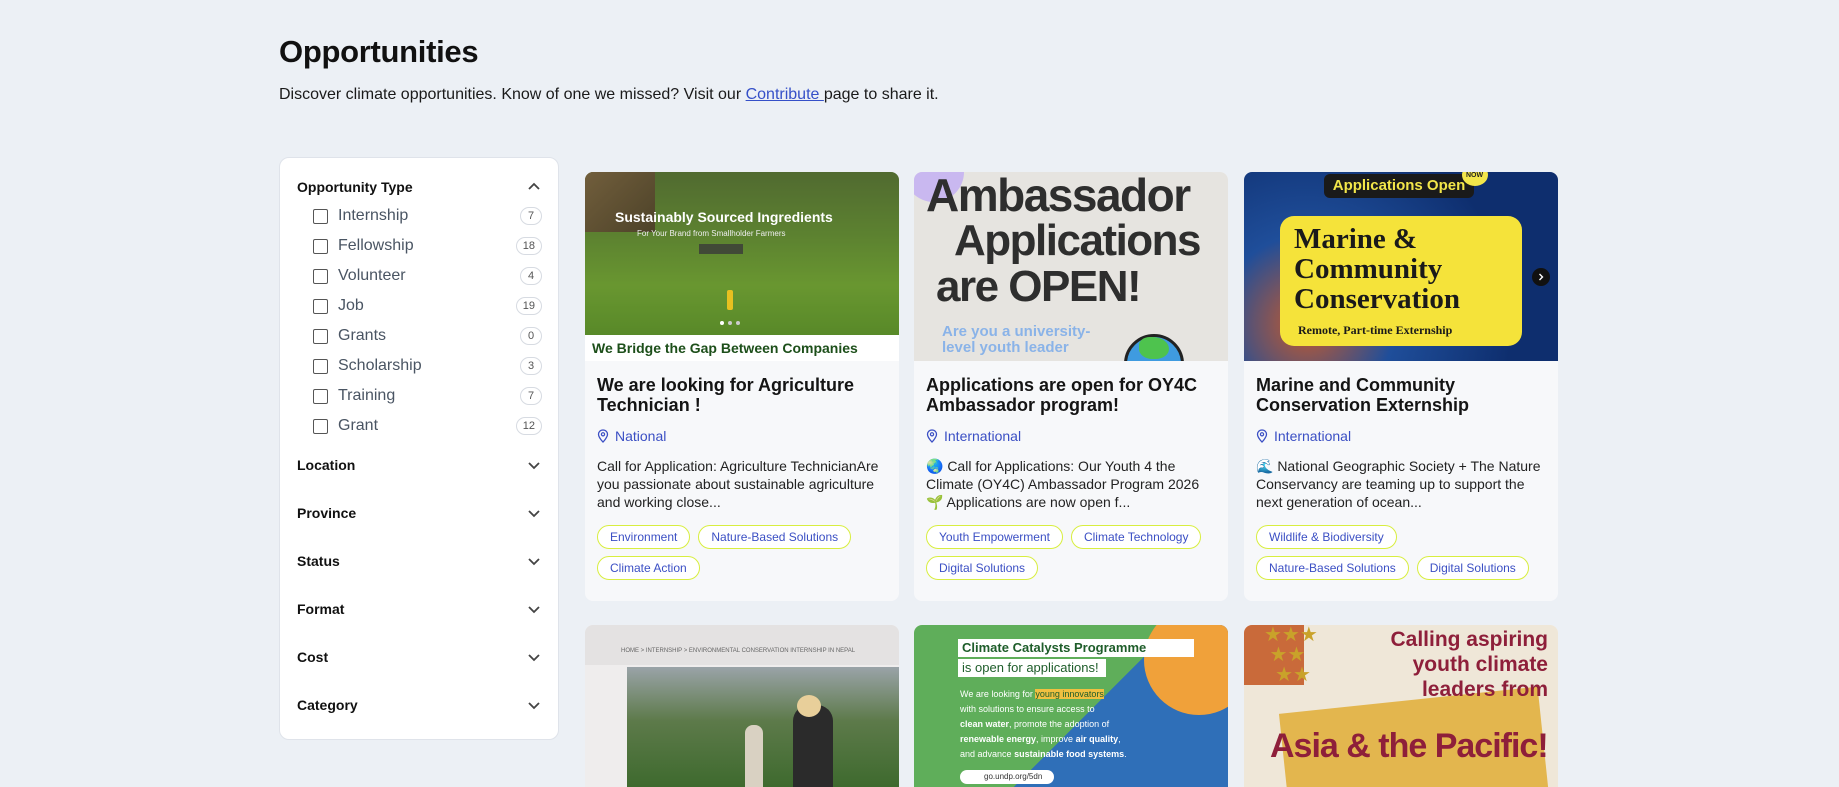 The image size is (1839, 787). What do you see at coordinates (994, 537) in the screenshot?
I see `tag: Youth Empowerment` at bounding box center [994, 537].